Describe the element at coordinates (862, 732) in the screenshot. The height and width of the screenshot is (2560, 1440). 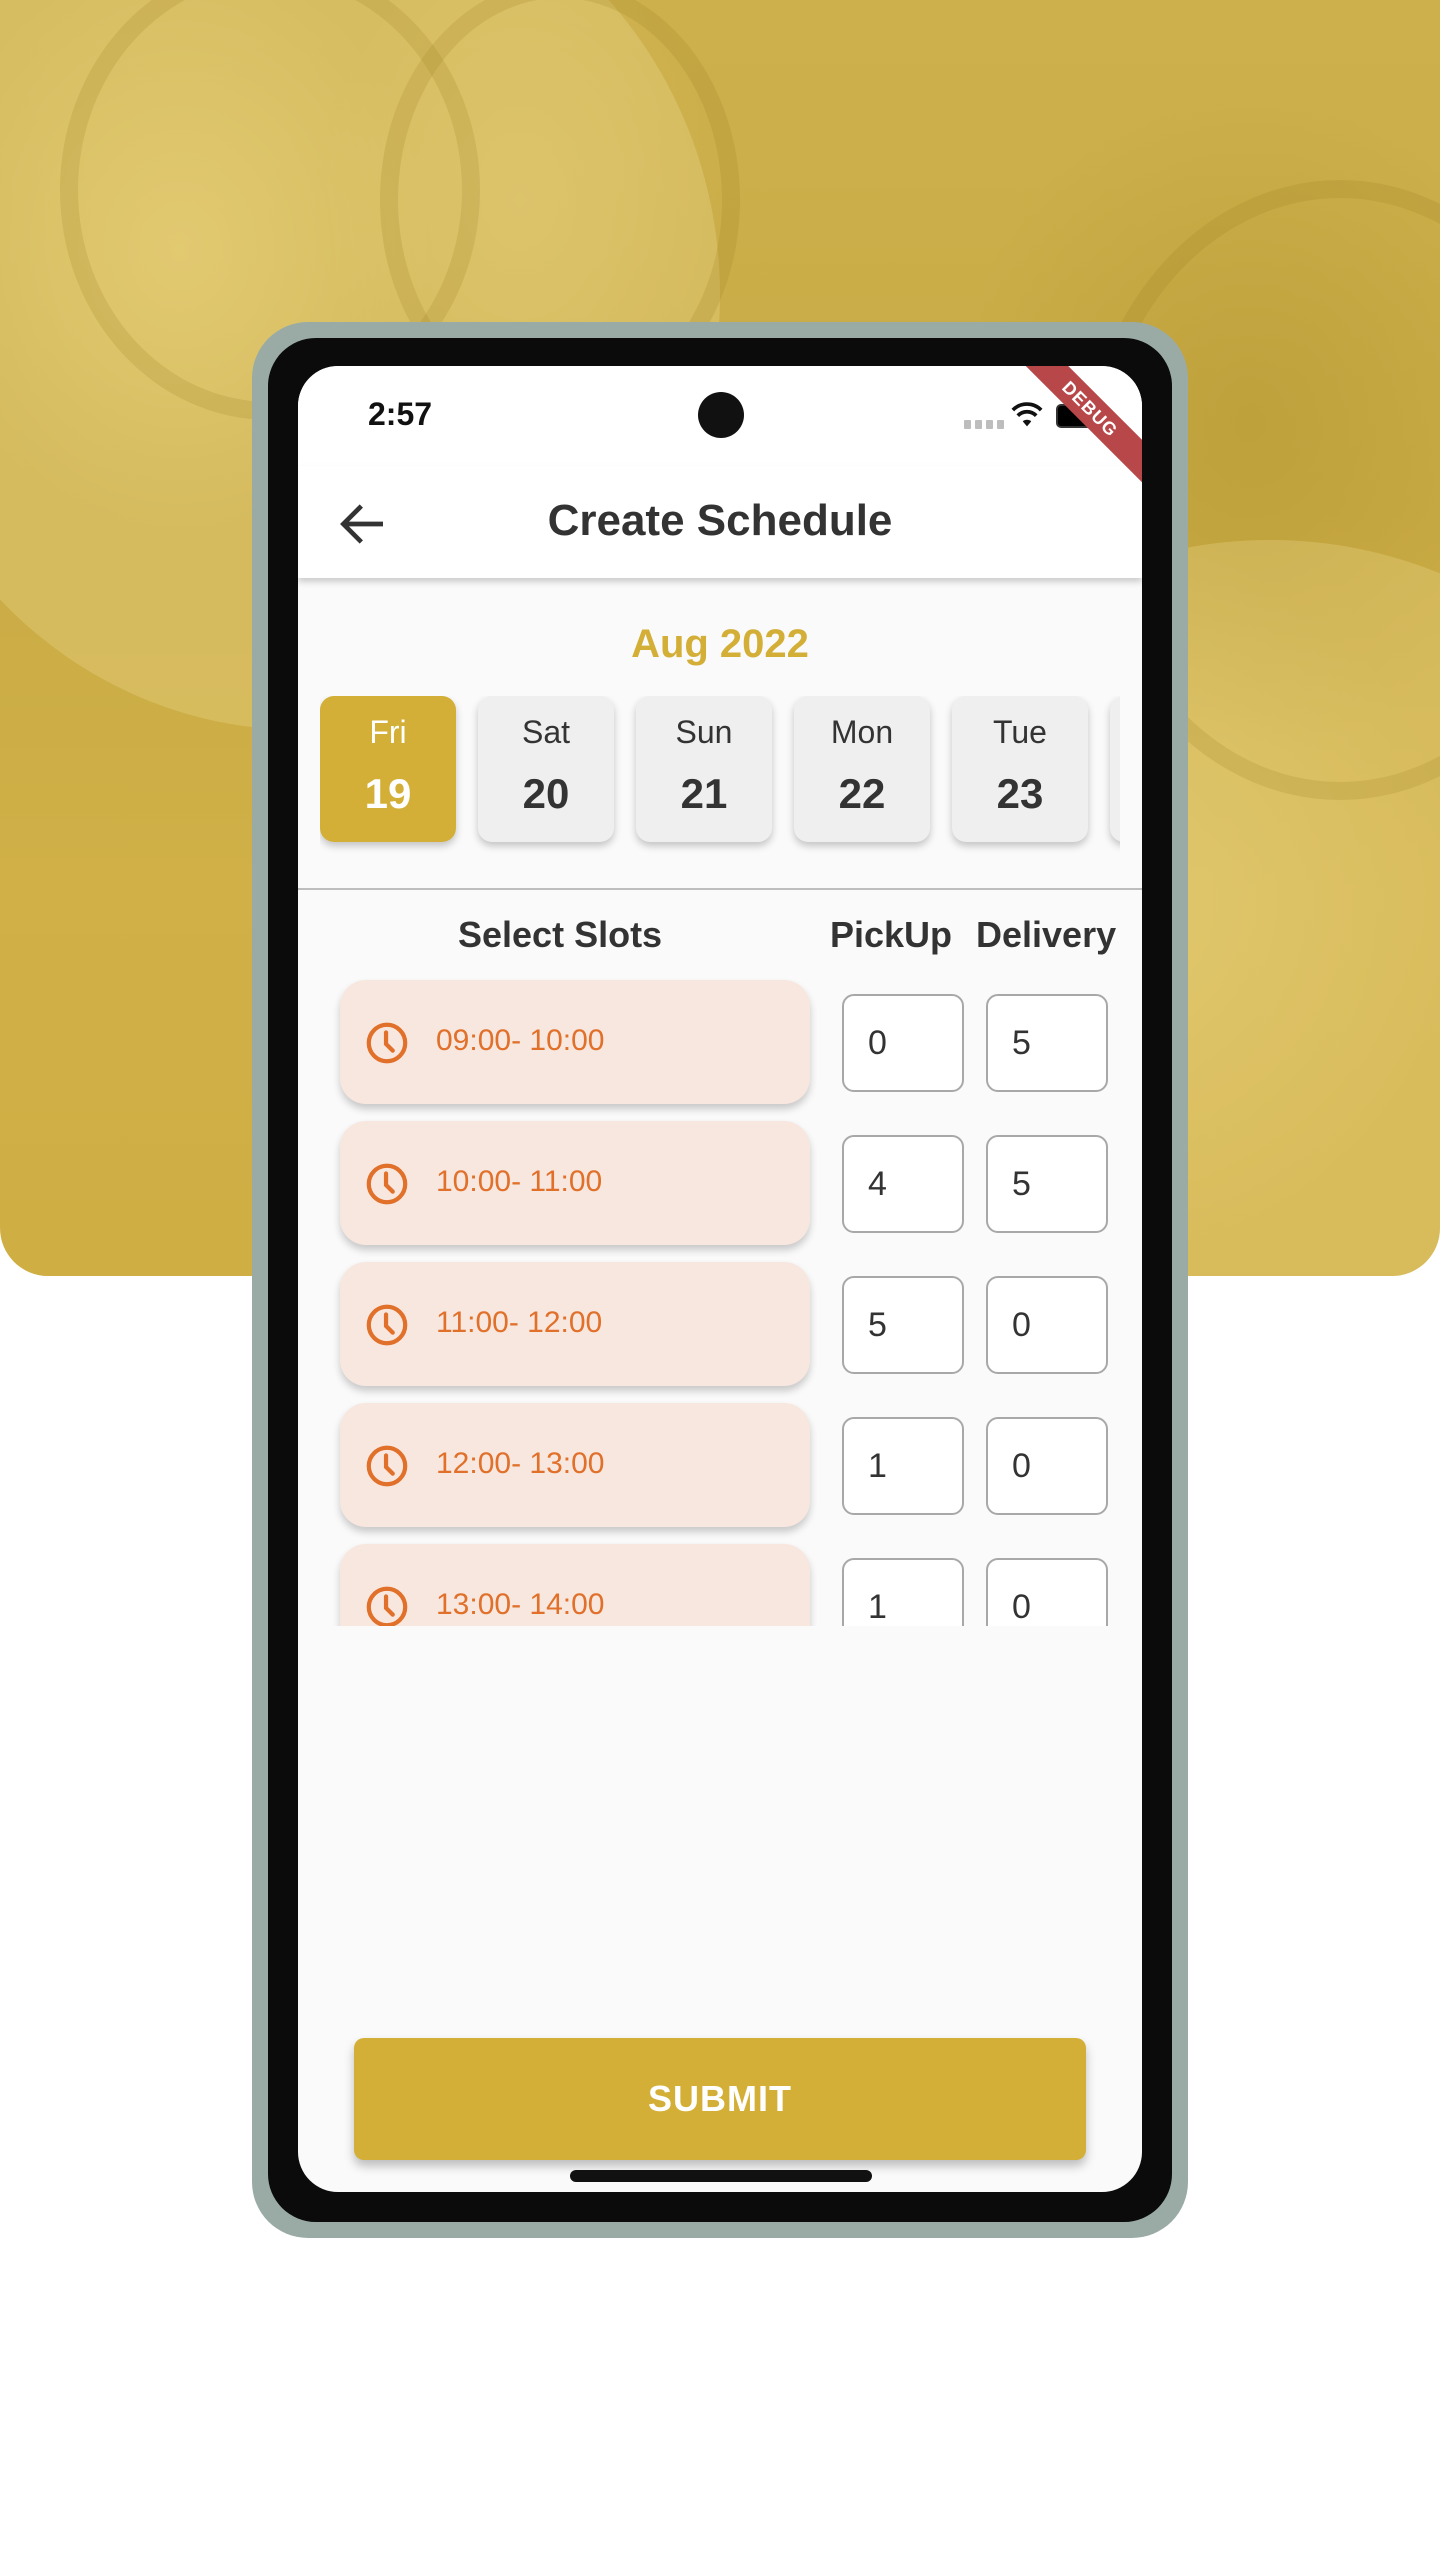
I see `date-day-label: Mon` at that location.